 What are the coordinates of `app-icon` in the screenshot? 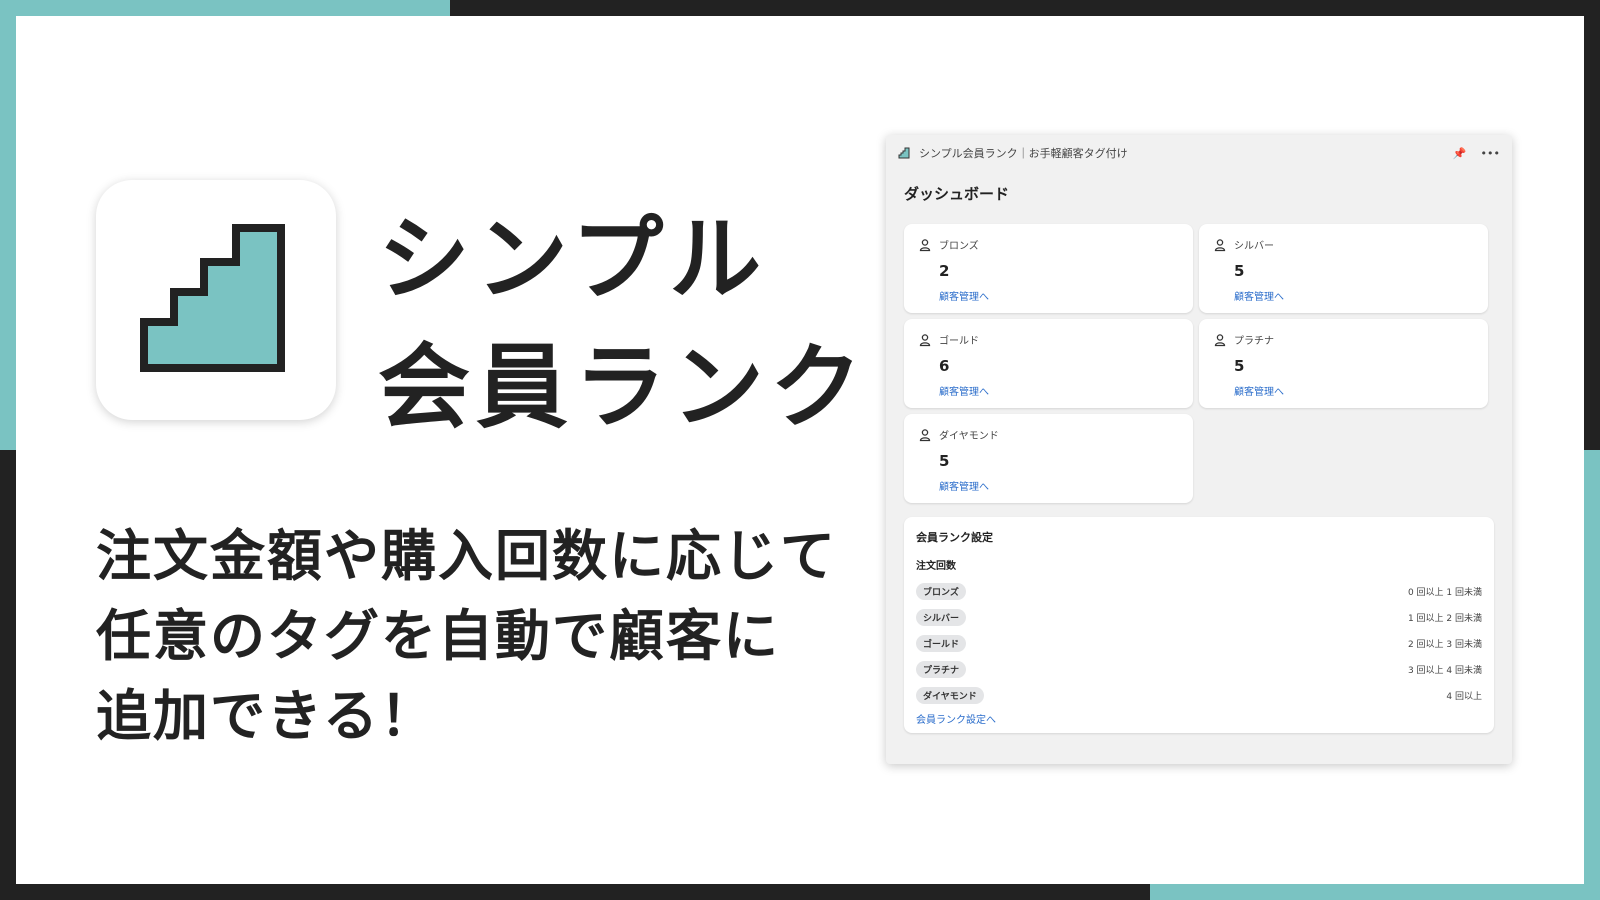 It's located at (216, 300).